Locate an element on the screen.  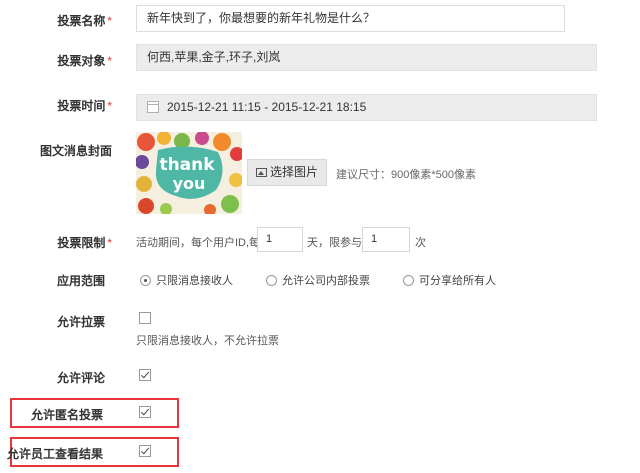
cover-image: thank you is located at coordinates (189, 173).